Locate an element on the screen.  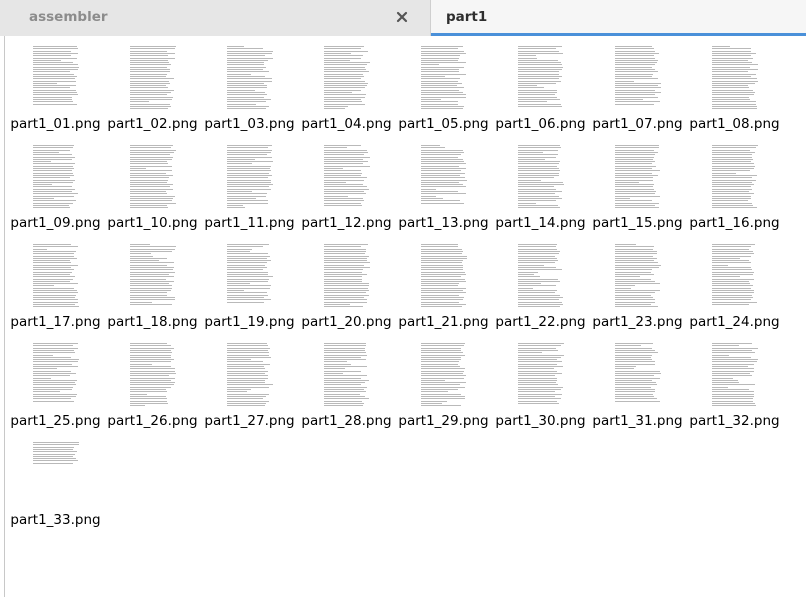
file-name: part1_04.png is located at coordinates (346, 124).